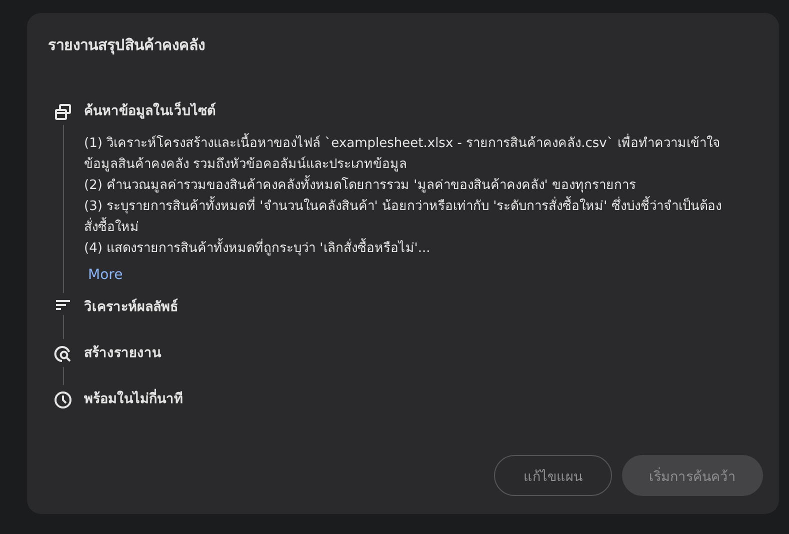 This screenshot has height=534, width=789. I want to click on dialog-title: รายงานสรุปสินค้าคงคลัง, so click(127, 45).